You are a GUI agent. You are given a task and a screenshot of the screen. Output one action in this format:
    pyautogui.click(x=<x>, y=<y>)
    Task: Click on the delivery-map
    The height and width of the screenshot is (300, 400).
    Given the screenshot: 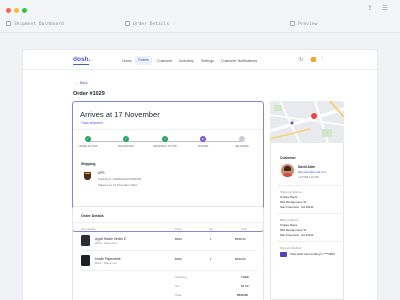 What is the action you would take?
    pyautogui.click(x=307, y=122)
    